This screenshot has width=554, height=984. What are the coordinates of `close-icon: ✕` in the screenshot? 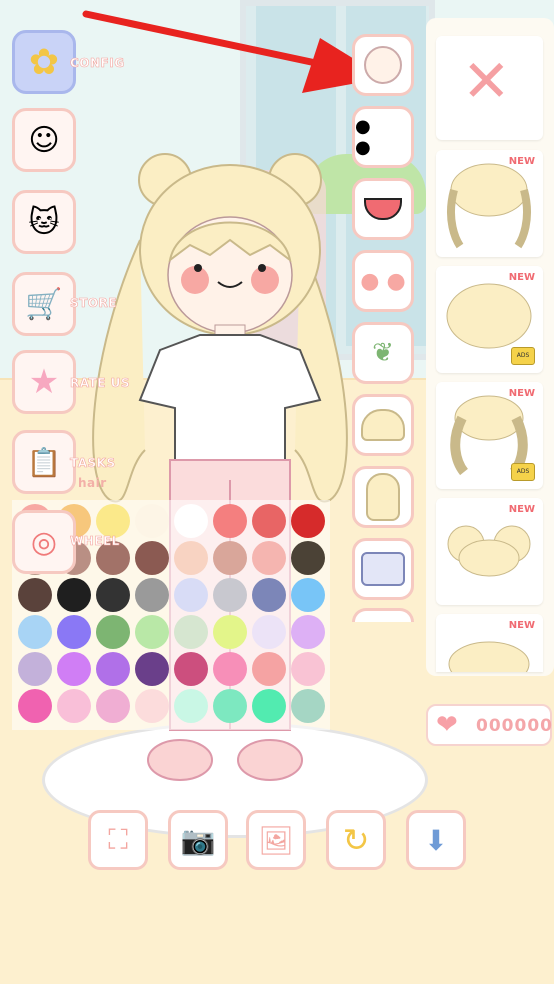 It's located at (486, 81).